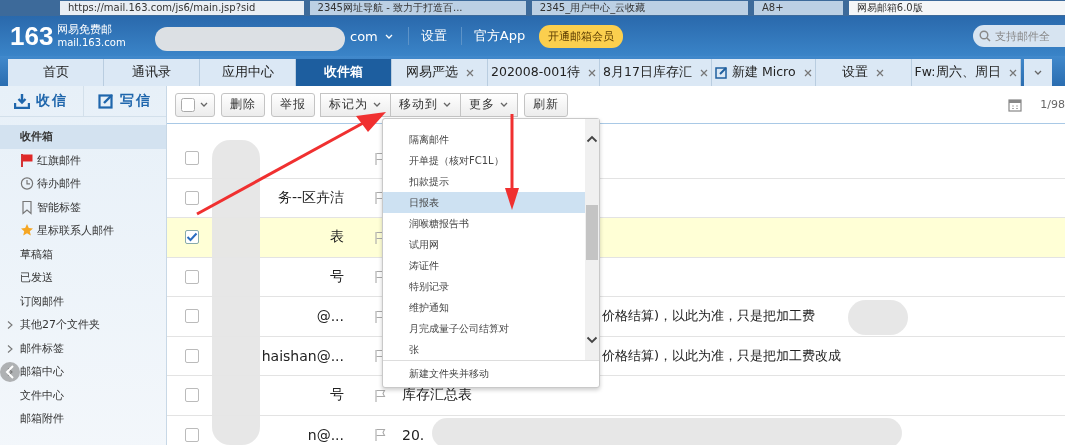 The height and width of the screenshot is (445, 1065). Describe the element at coordinates (491, 374) in the screenshot. I see `menu-item: 新建文件夹并移动` at that location.